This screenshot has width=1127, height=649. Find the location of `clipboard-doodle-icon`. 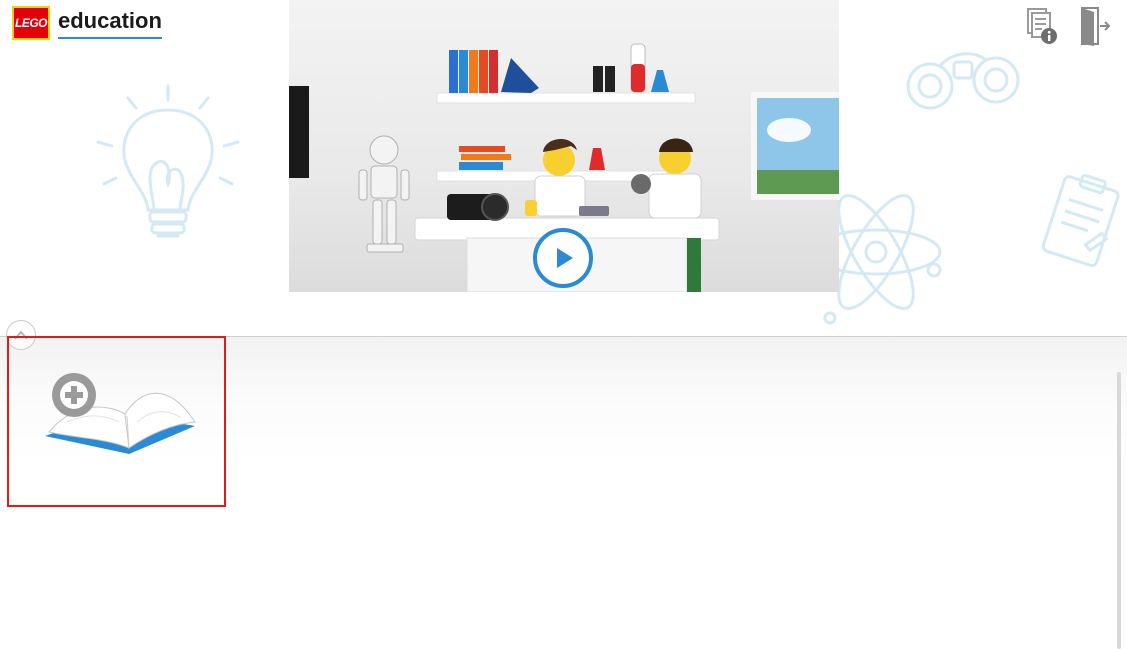

clipboard-doodle-icon is located at coordinates (1080, 220).